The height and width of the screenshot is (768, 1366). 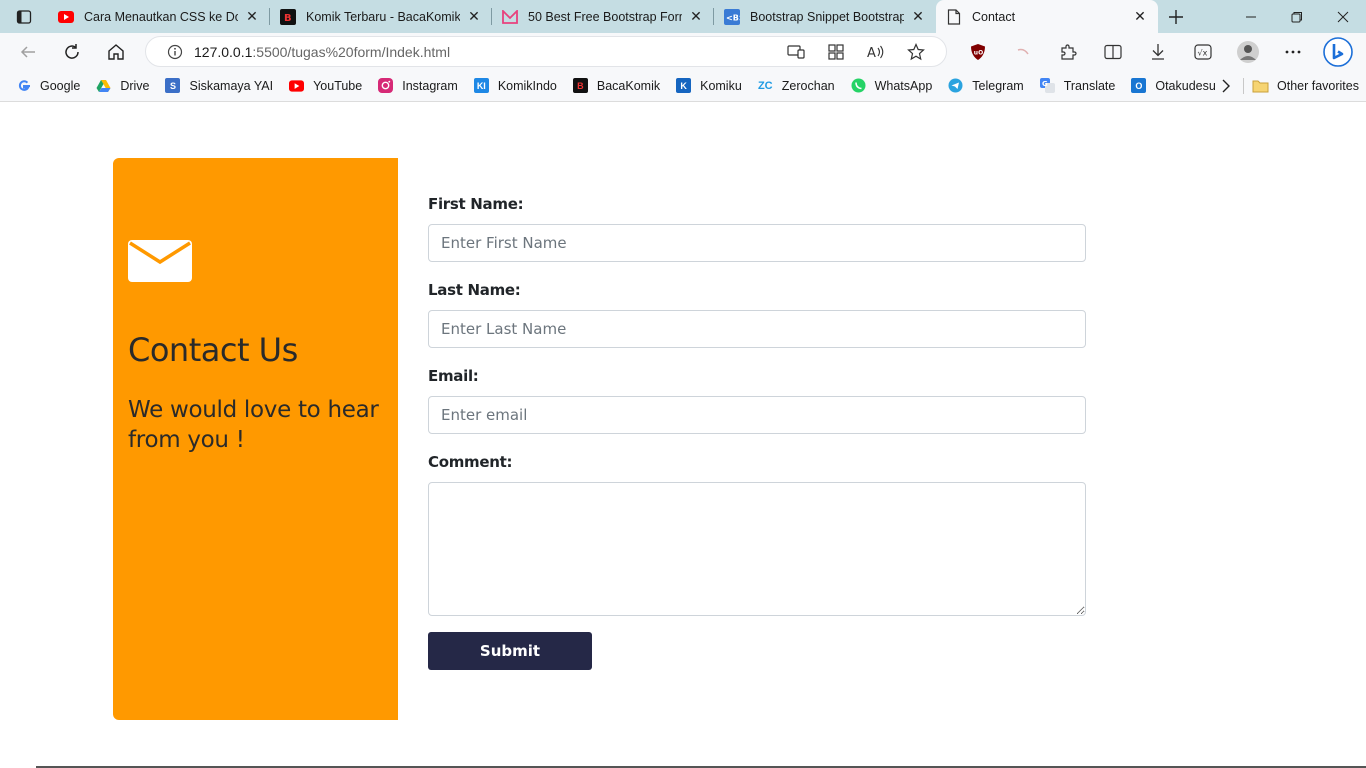 What do you see at coordinates (510, 17) in the screenshot?
I see `colorlib-icon` at bounding box center [510, 17].